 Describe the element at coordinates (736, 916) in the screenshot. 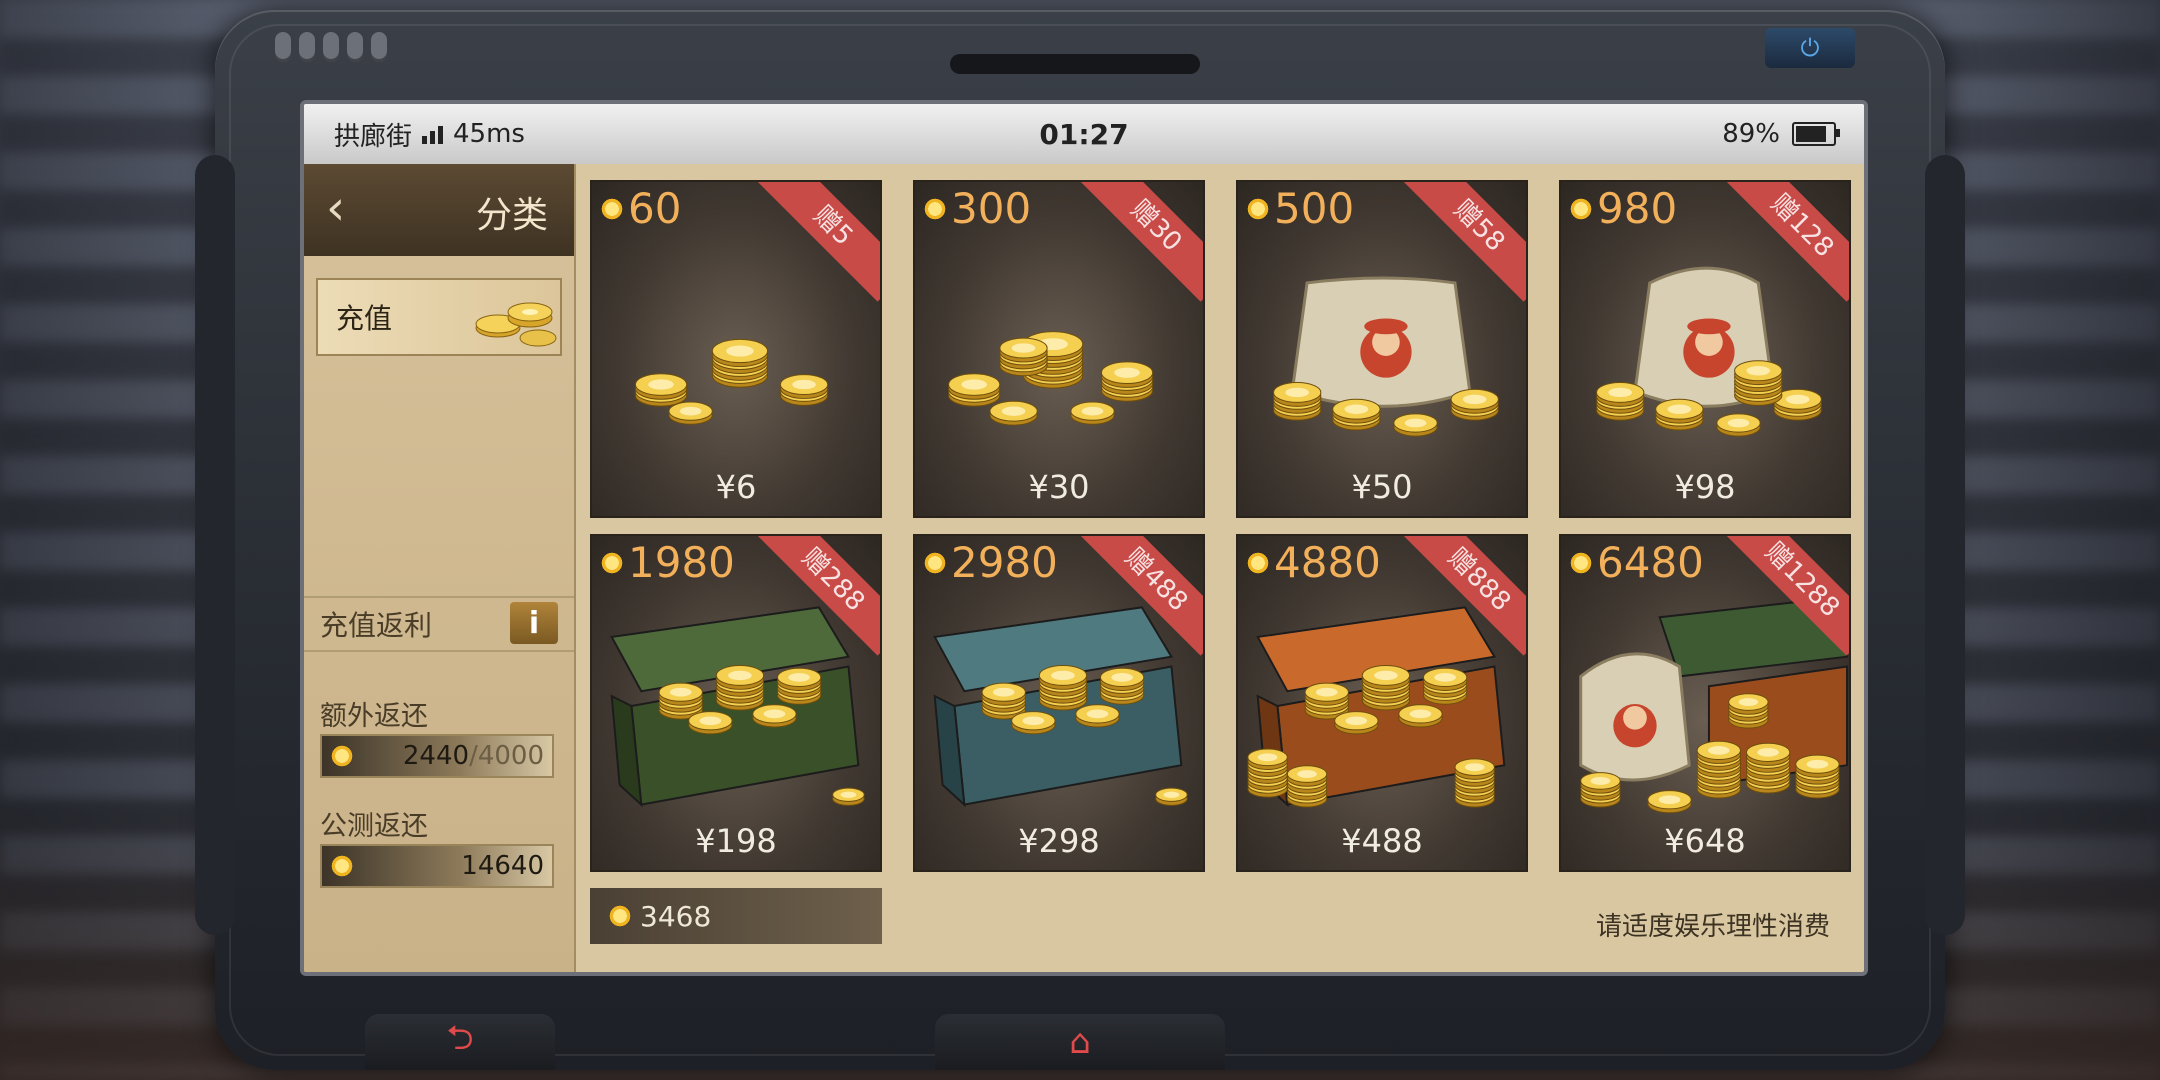

I see `currency-balance: 3468` at that location.